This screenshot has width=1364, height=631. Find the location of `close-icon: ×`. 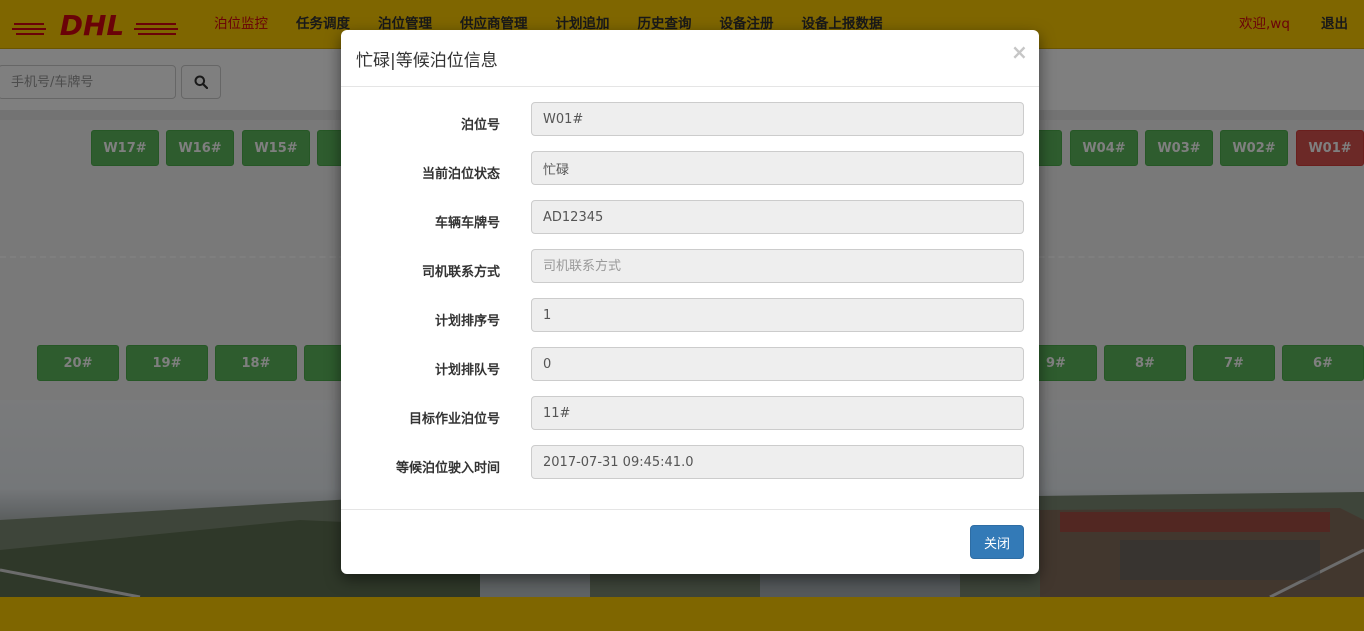

close-icon: × is located at coordinates (1019, 52).